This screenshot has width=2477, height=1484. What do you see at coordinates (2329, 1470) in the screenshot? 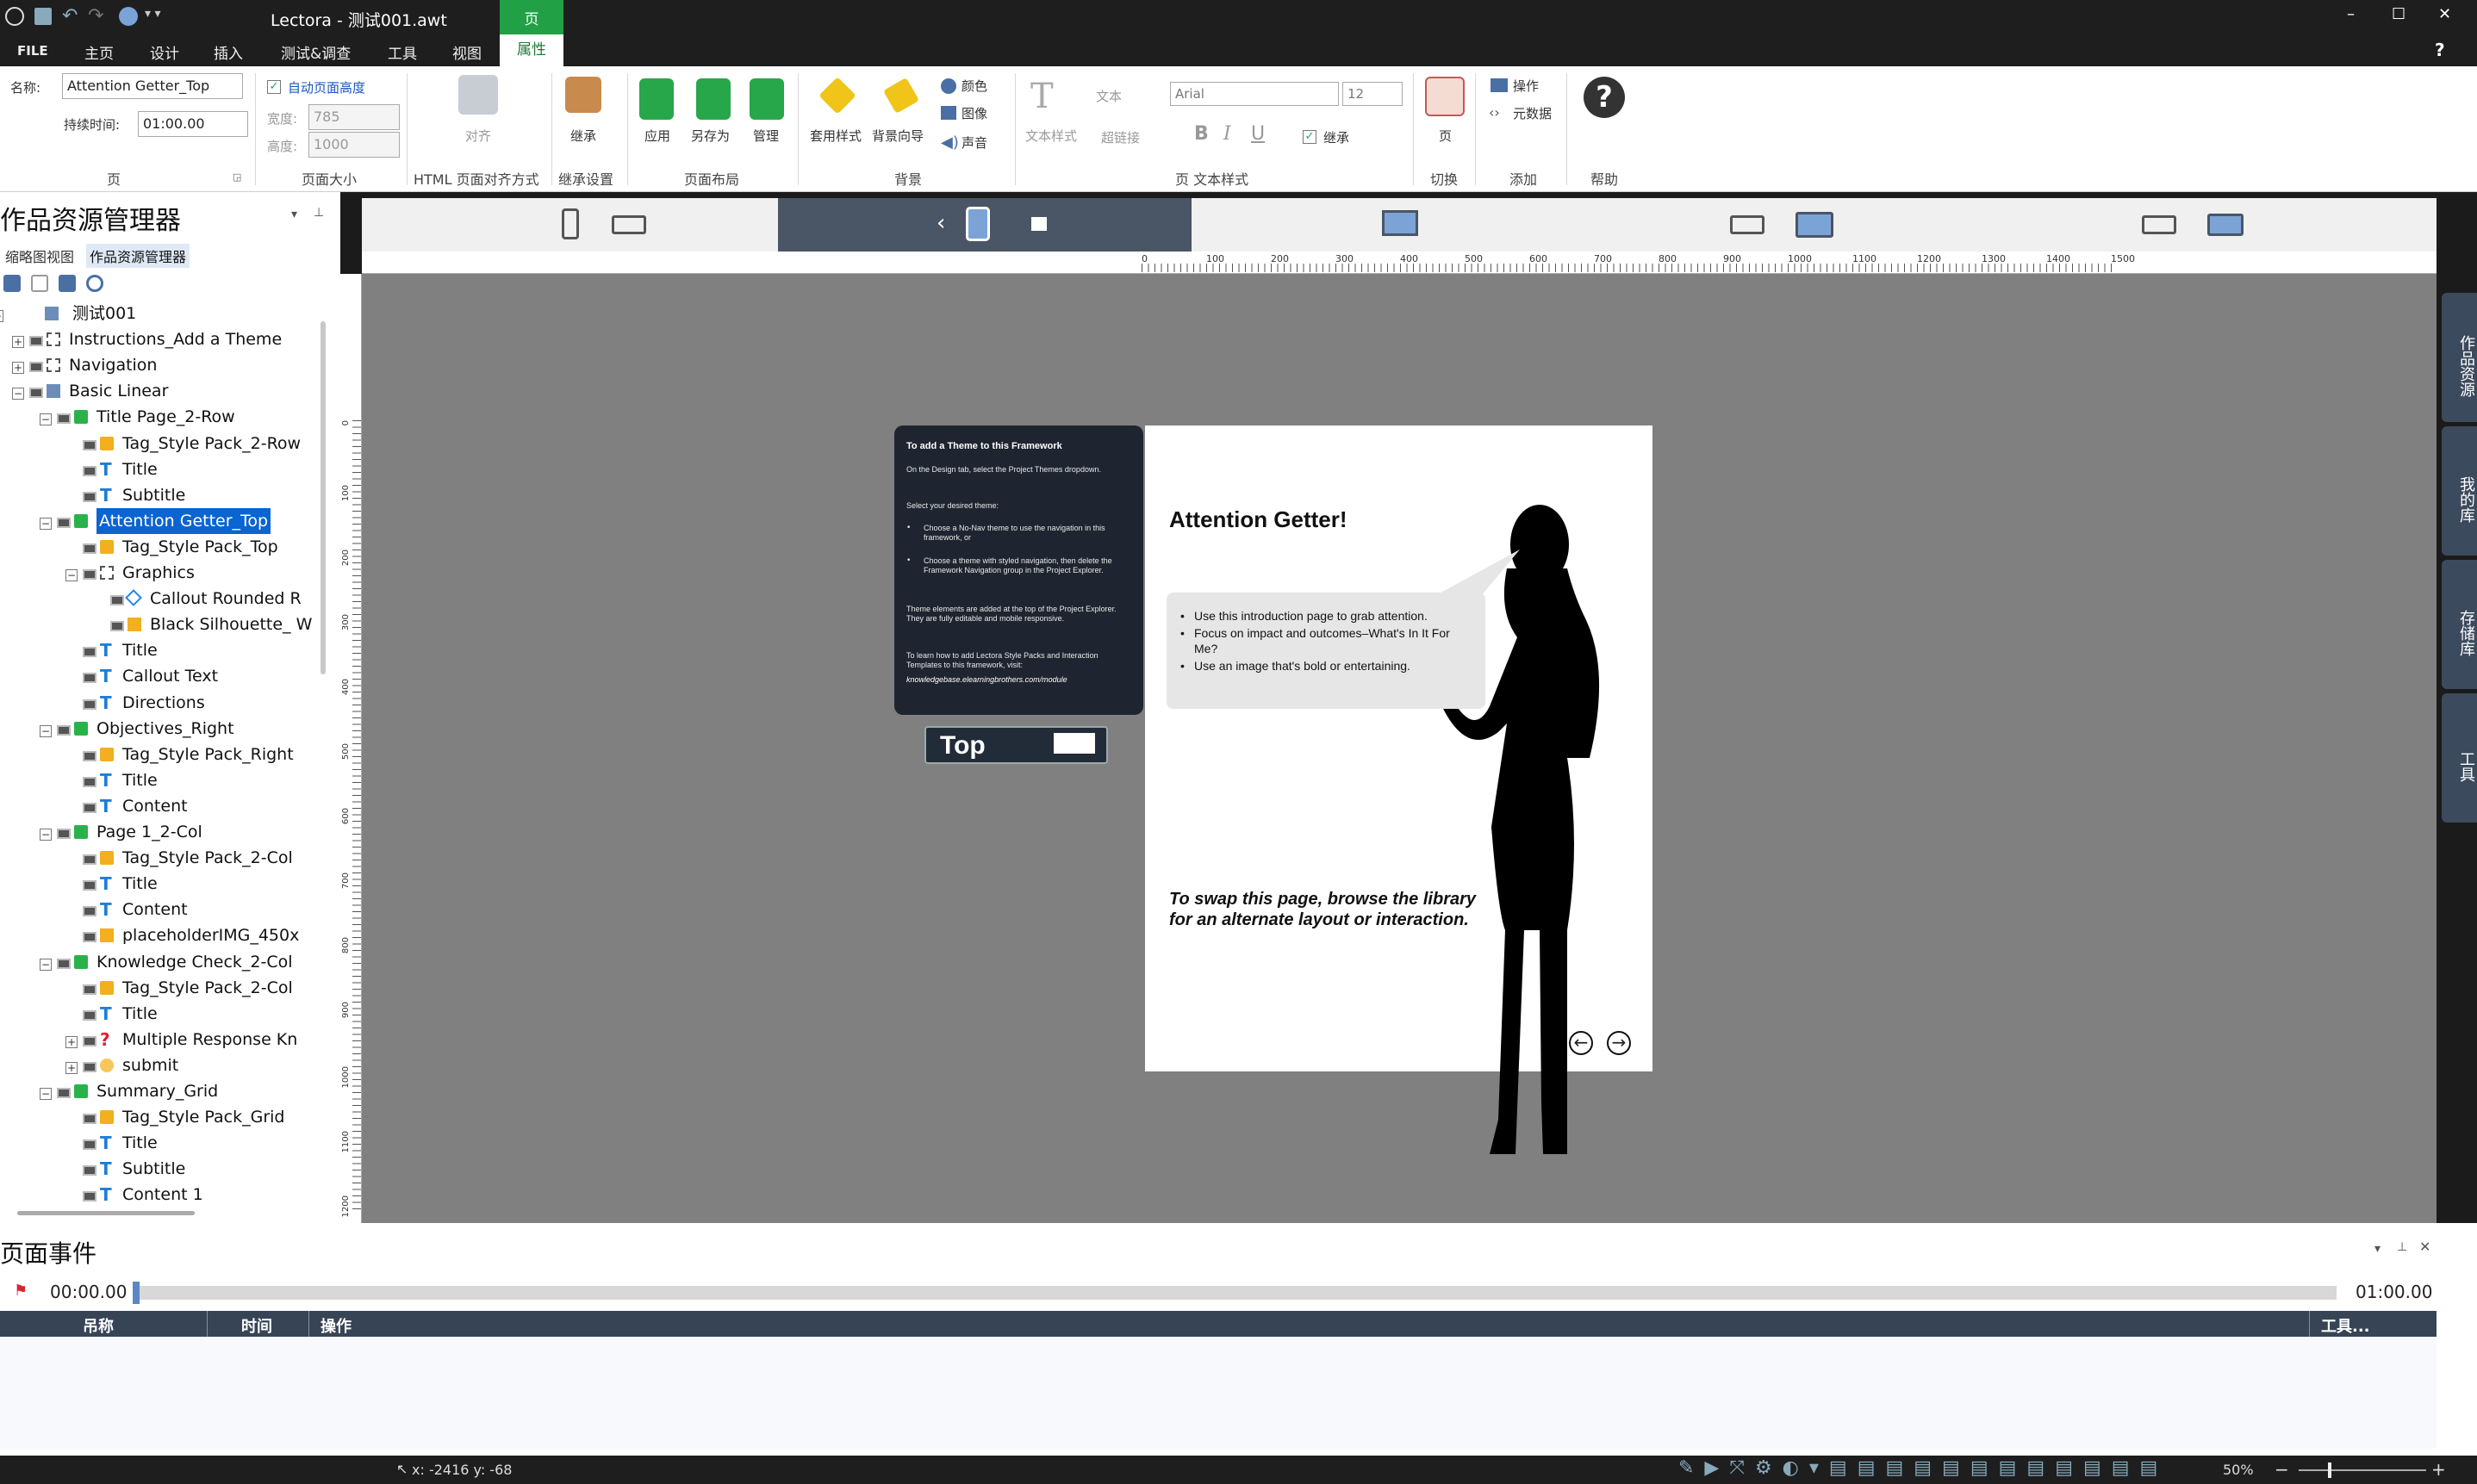
I see `zoom-slider-thumb` at bounding box center [2329, 1470].